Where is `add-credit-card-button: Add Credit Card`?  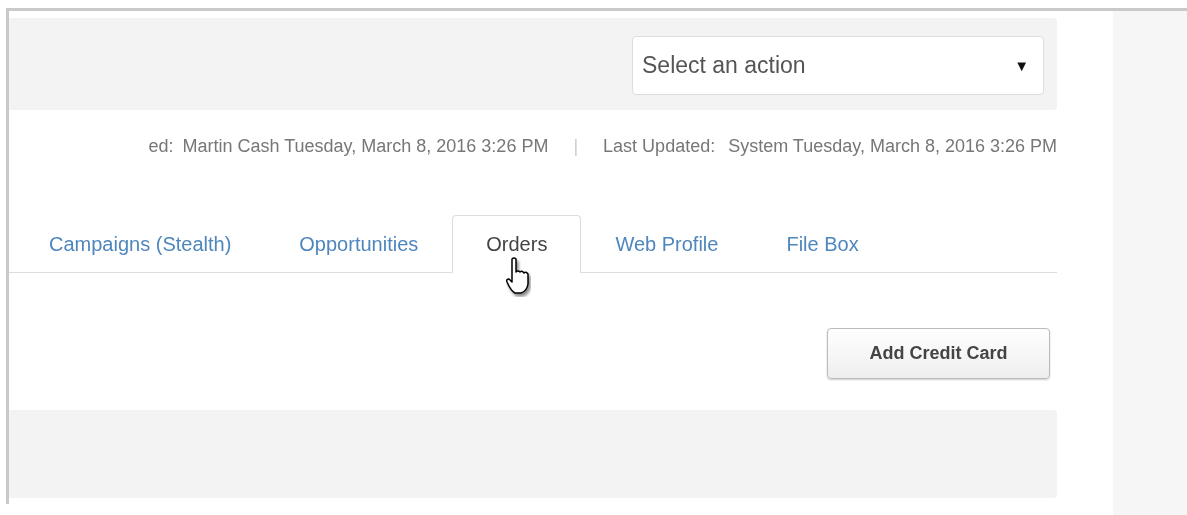
add-credit-card-button: Add Credit Card is located at coordinates (938, 353).